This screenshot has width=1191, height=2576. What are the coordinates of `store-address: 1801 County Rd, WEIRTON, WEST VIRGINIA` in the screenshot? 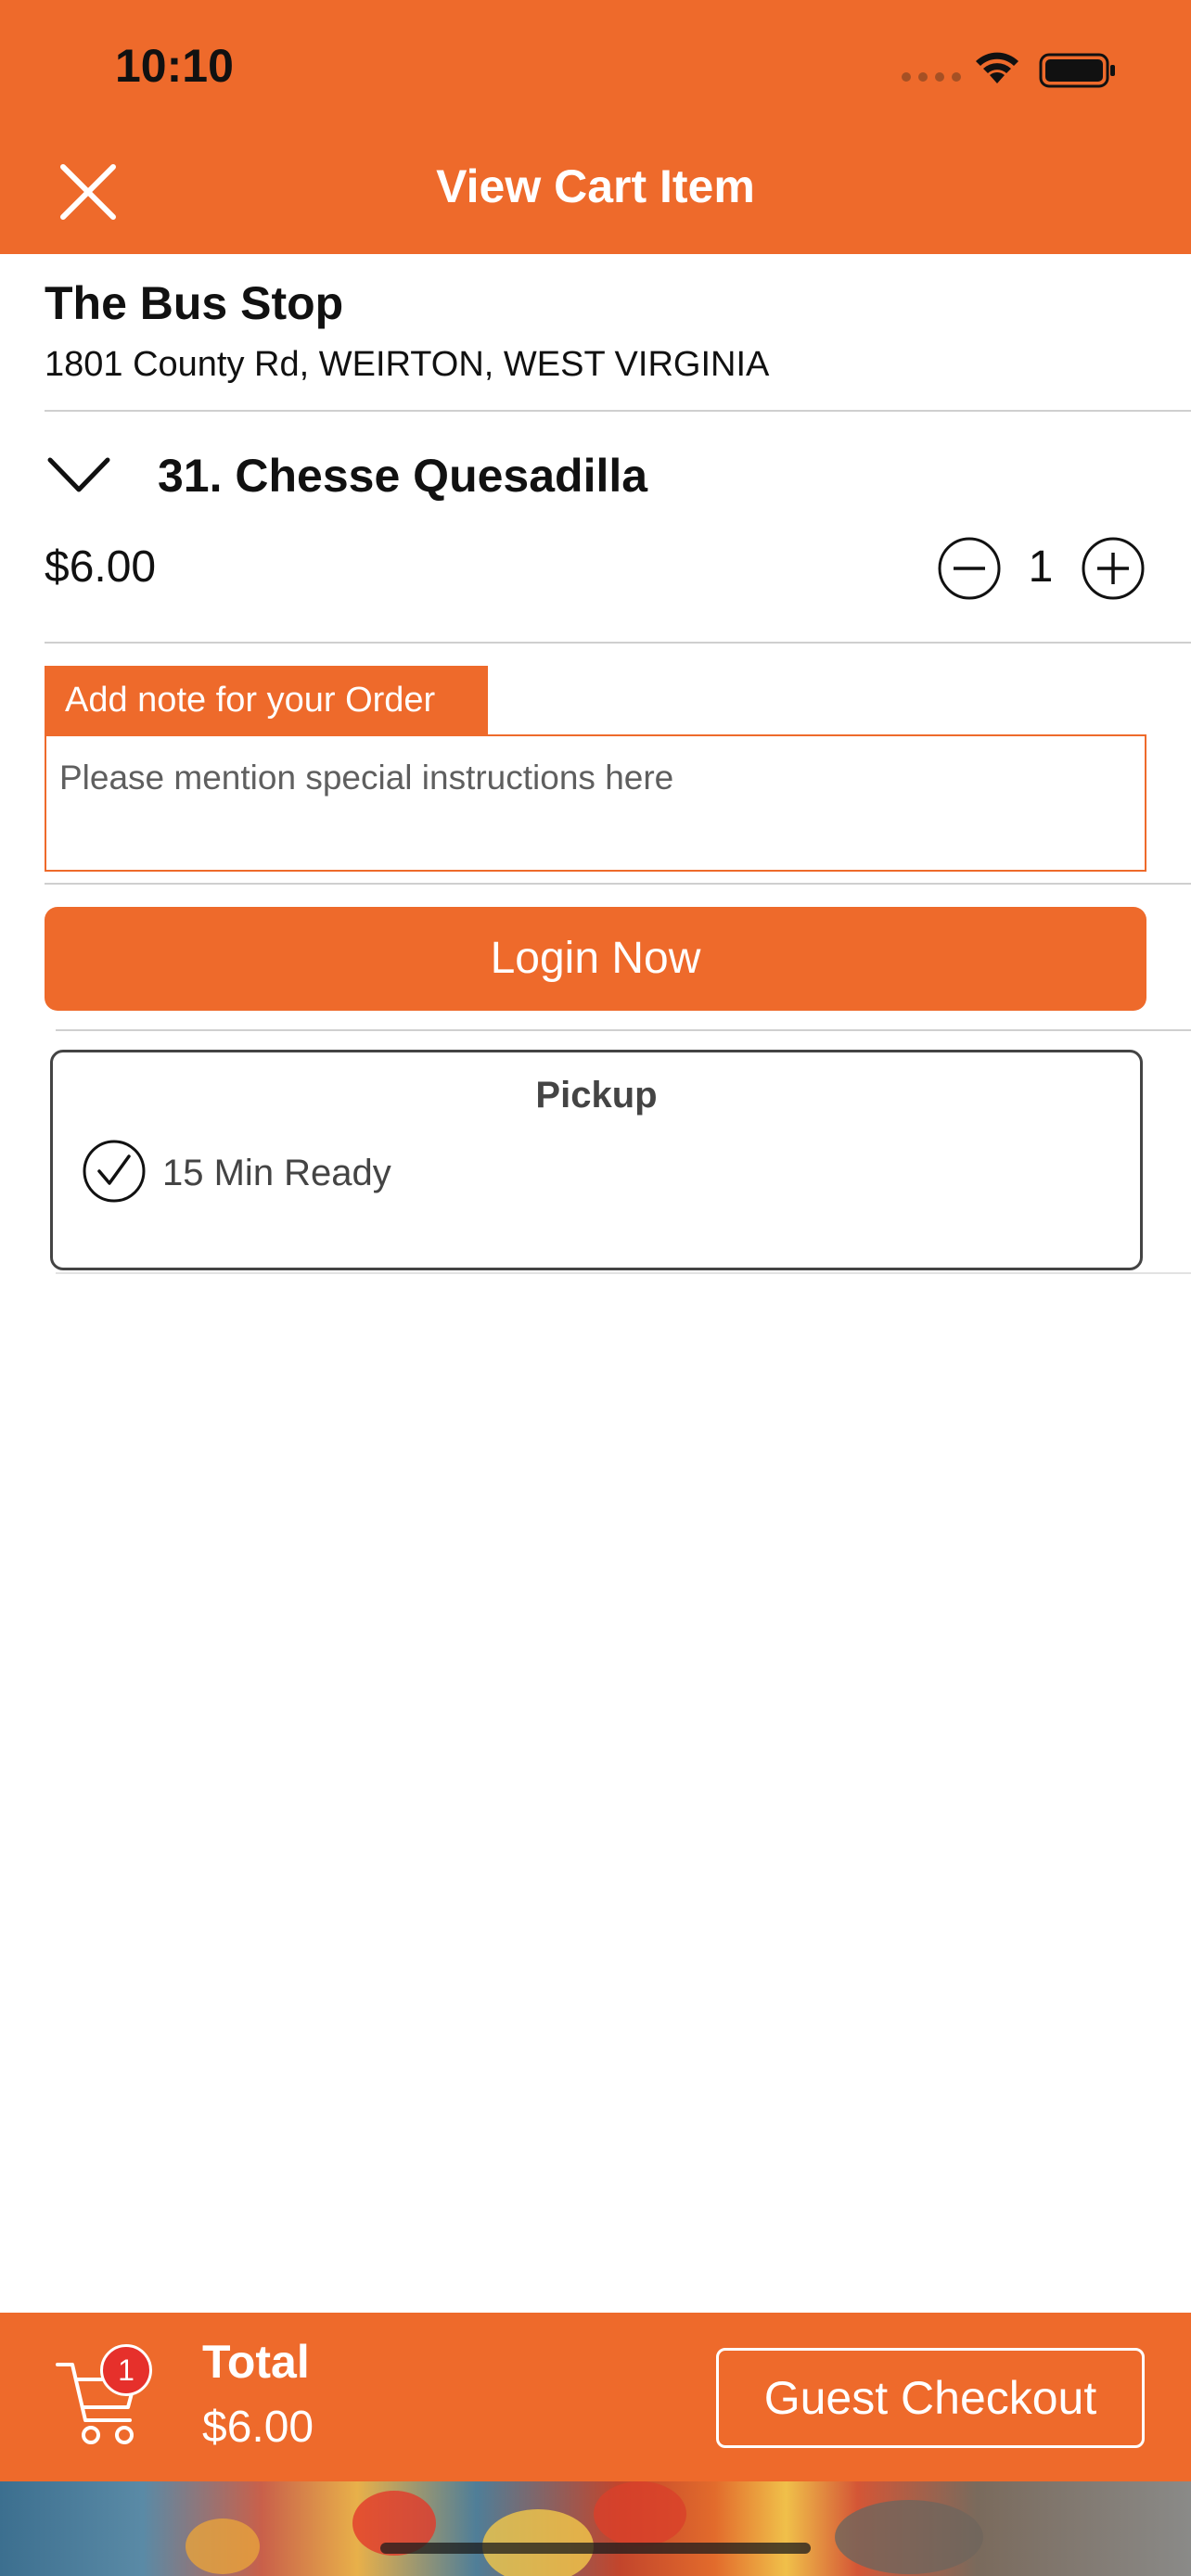 It's located at (407, 364).